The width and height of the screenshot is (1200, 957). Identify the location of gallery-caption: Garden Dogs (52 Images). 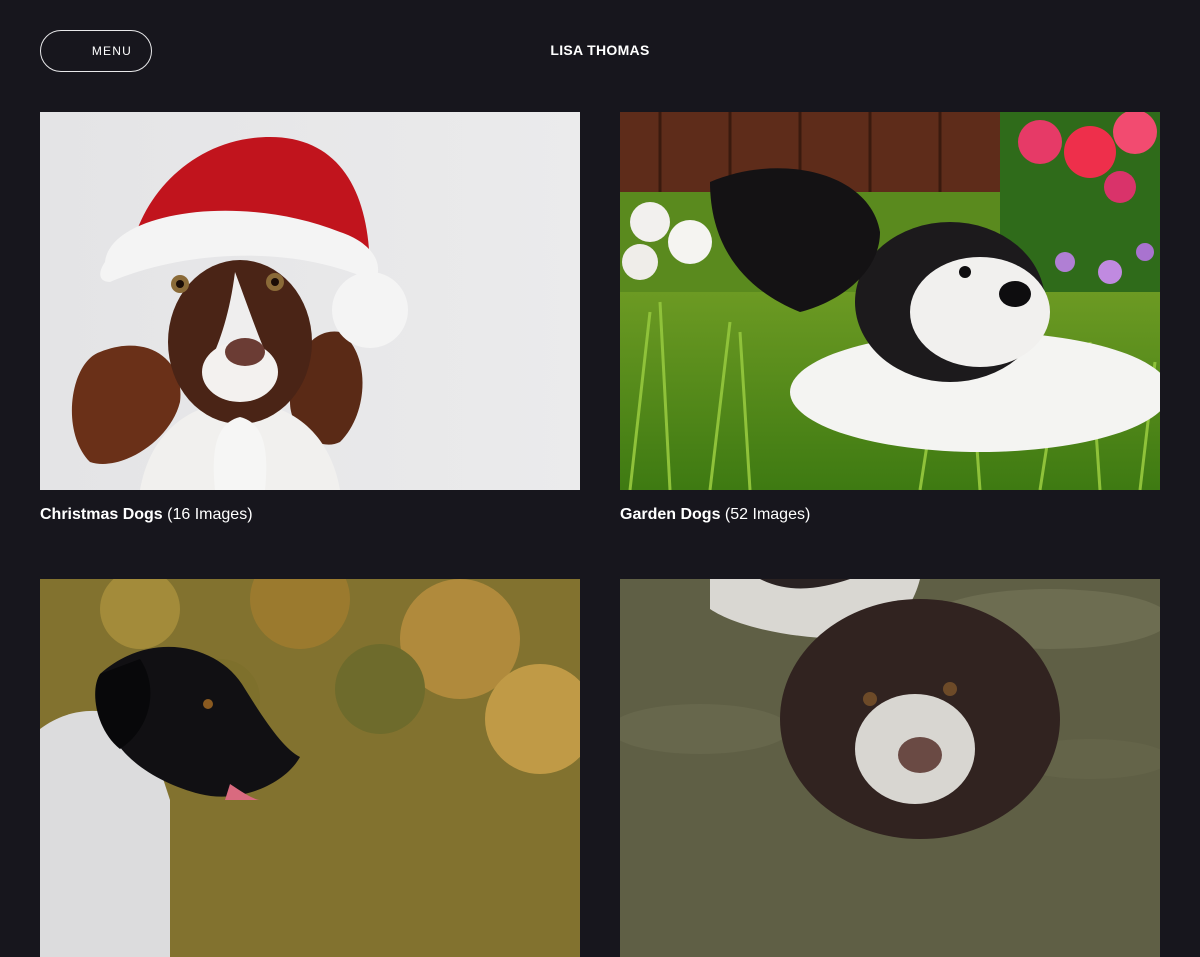
(890, 515).